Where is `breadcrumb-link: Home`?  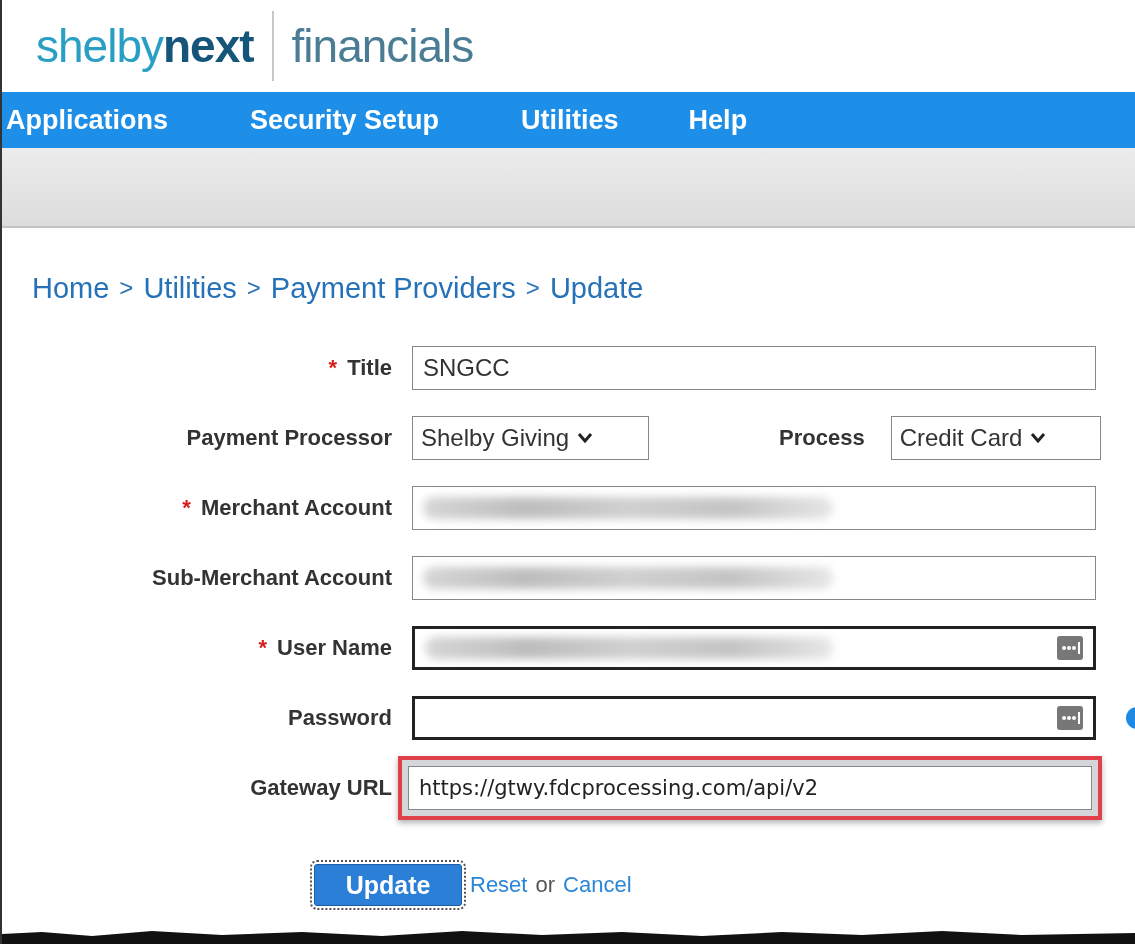 breadcrumb-link: Home is located at coordinates (71, 288).